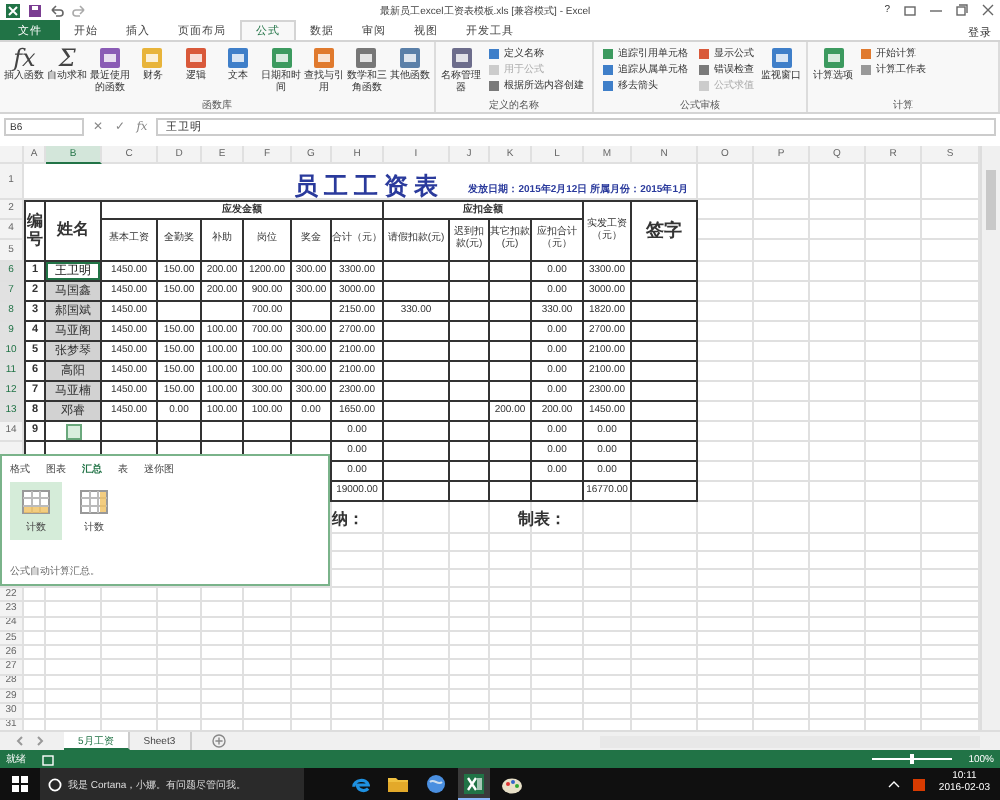 The image size is (1000, 800). Describe the element at coordinates (73, 431) in the screenshot. I see `quick-analysis-button` at that location.